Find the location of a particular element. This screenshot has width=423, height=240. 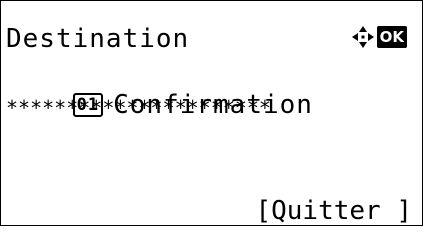

nav-indicator: OK is located at coordinates (379, 37).